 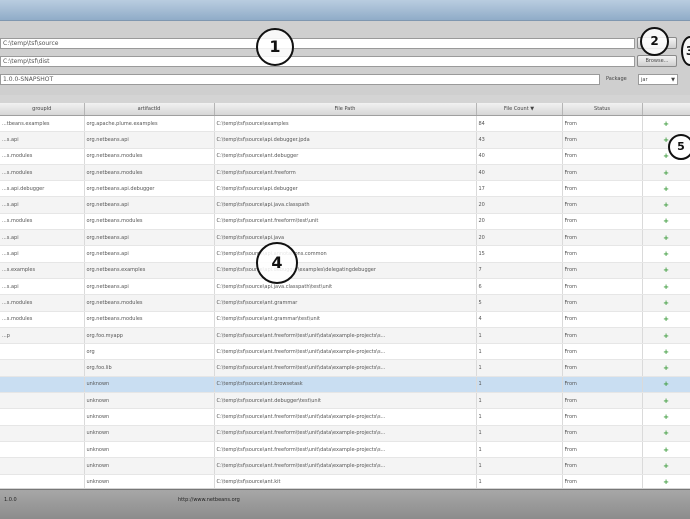 I want to click on version-input: 1.0.0-SNAPSHOT, so click(x=300, y=79).